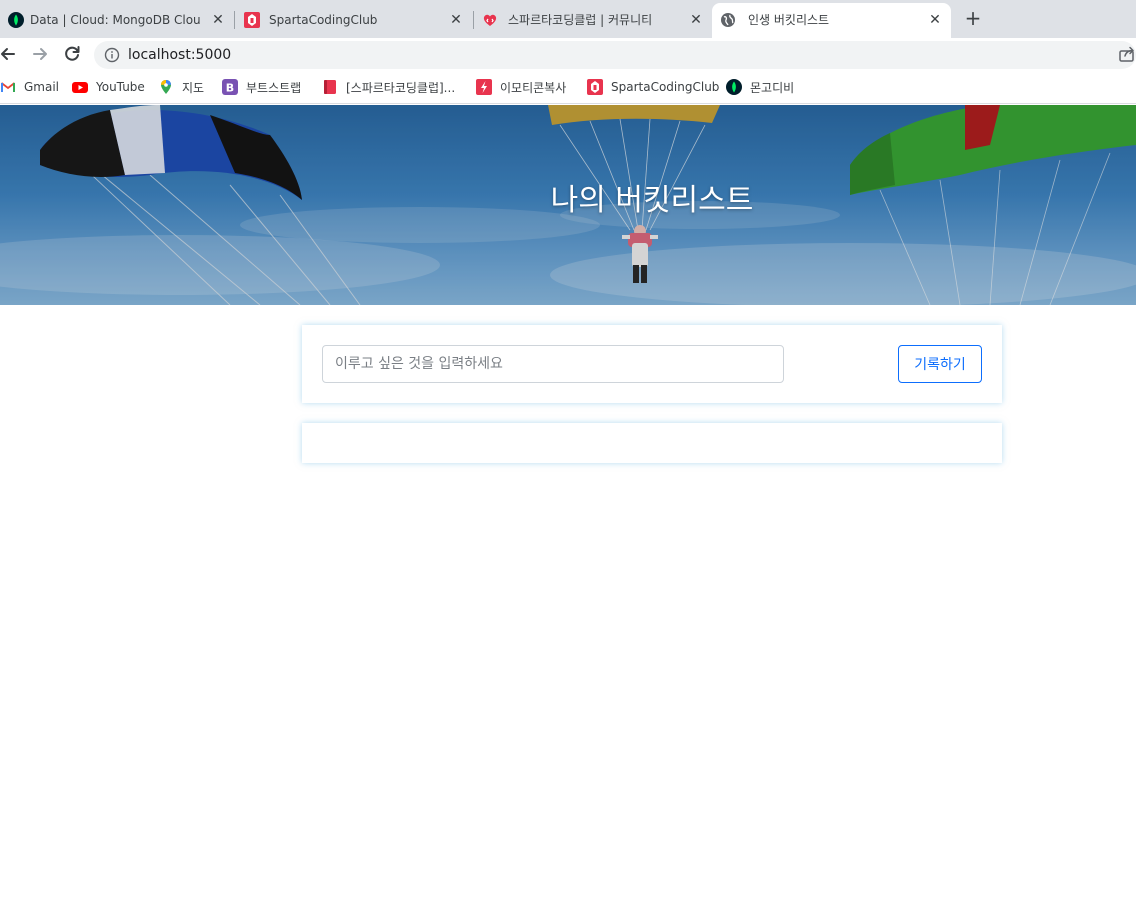  What do you see at coordinates (72, 54) in the screenshot?
I see `reload-icon` at bounding box center [72, 54].